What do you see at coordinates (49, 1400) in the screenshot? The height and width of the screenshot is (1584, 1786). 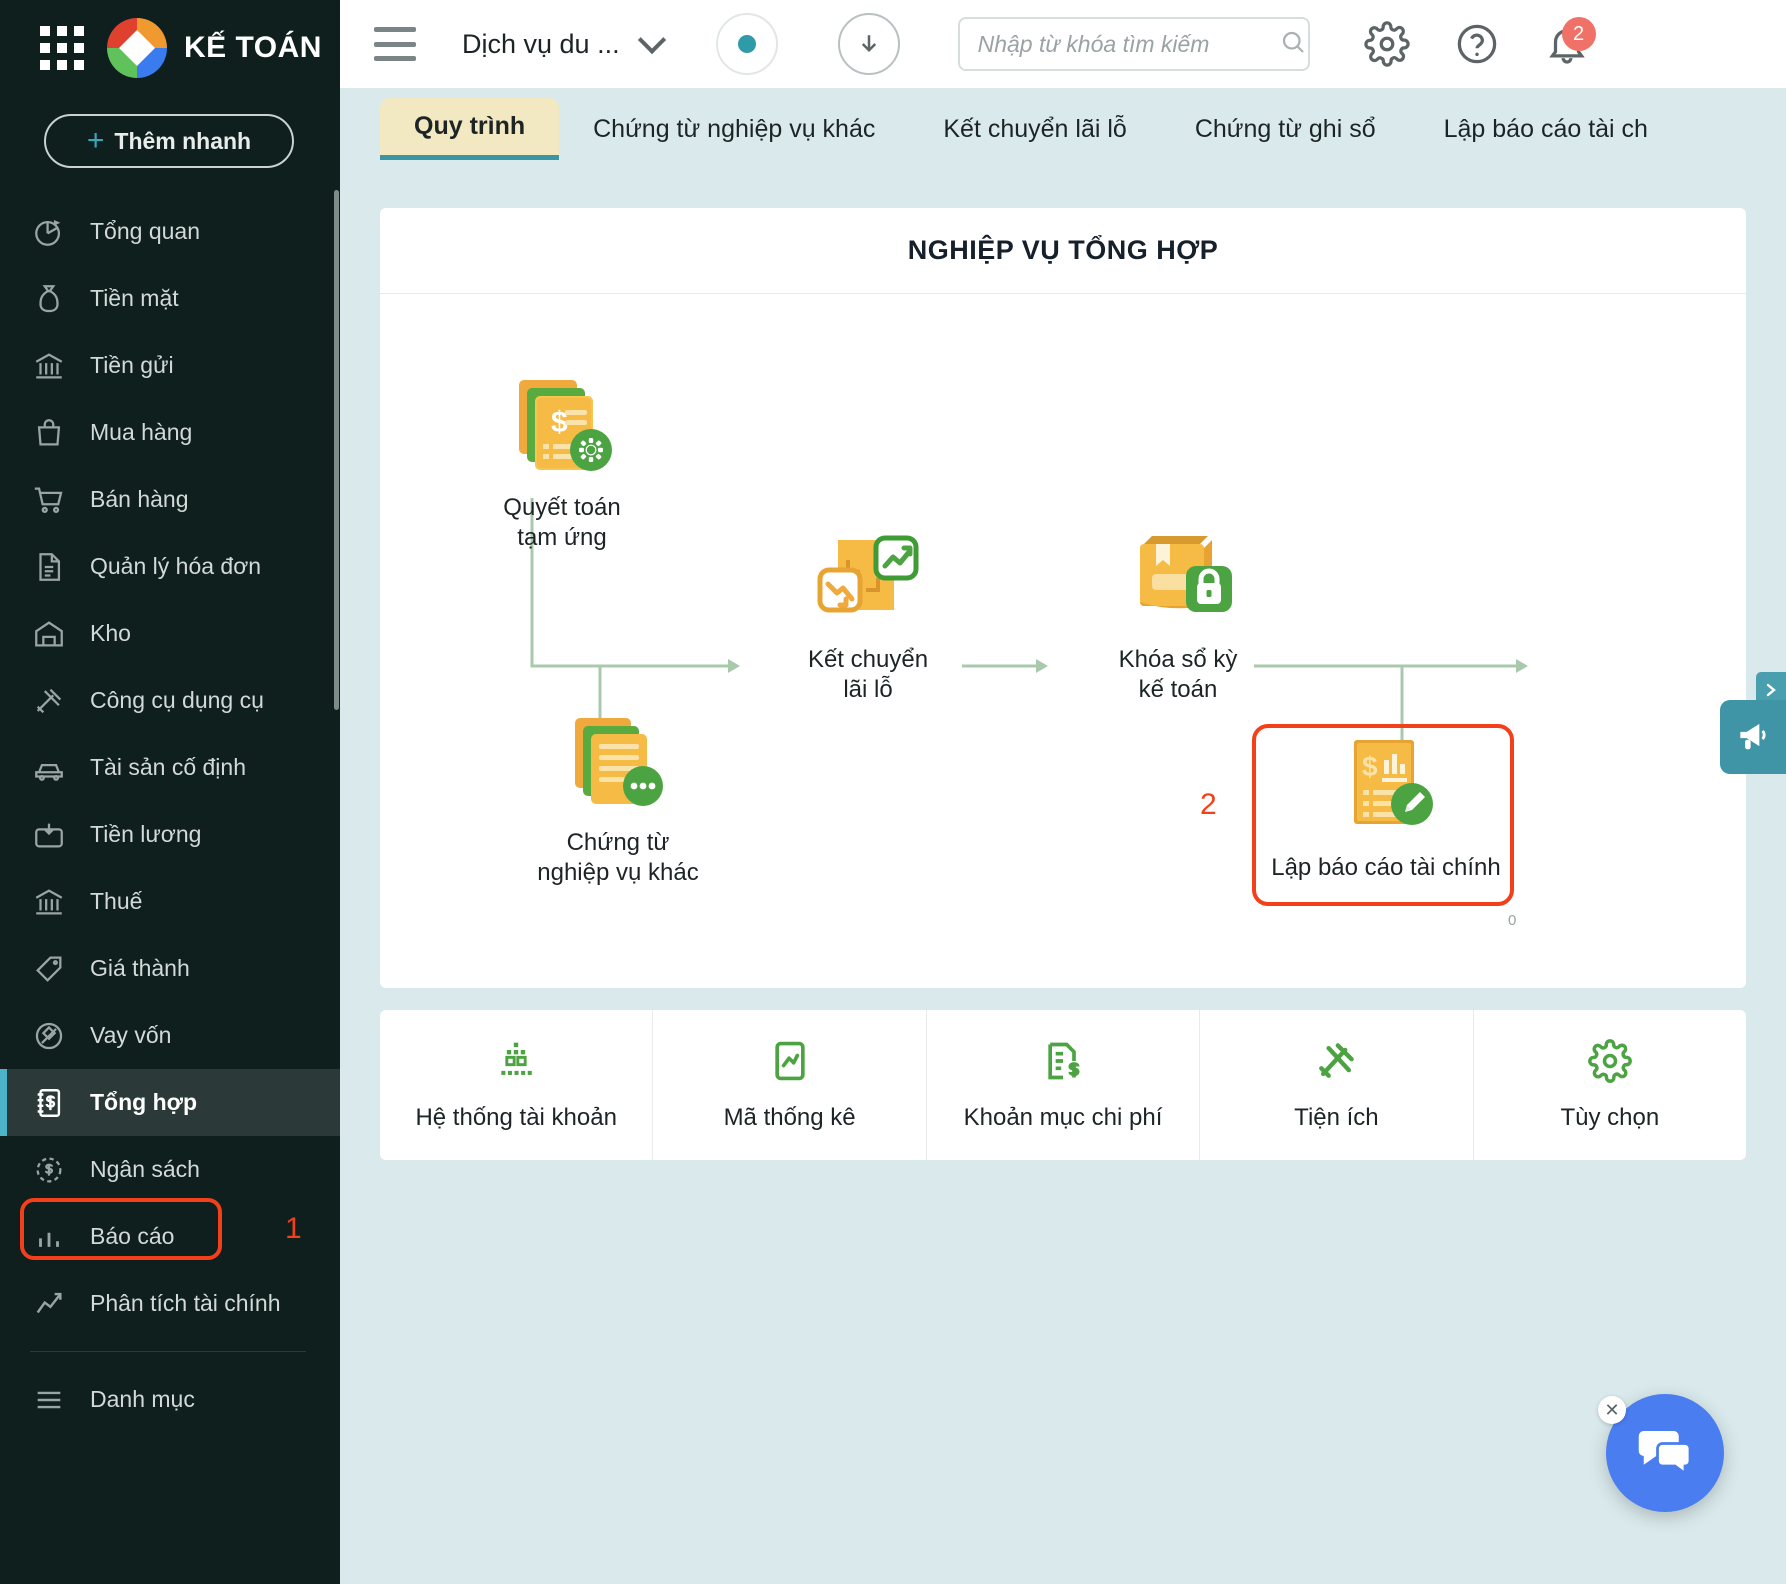 I see `list-icon` at bounding box center [49, 1400].